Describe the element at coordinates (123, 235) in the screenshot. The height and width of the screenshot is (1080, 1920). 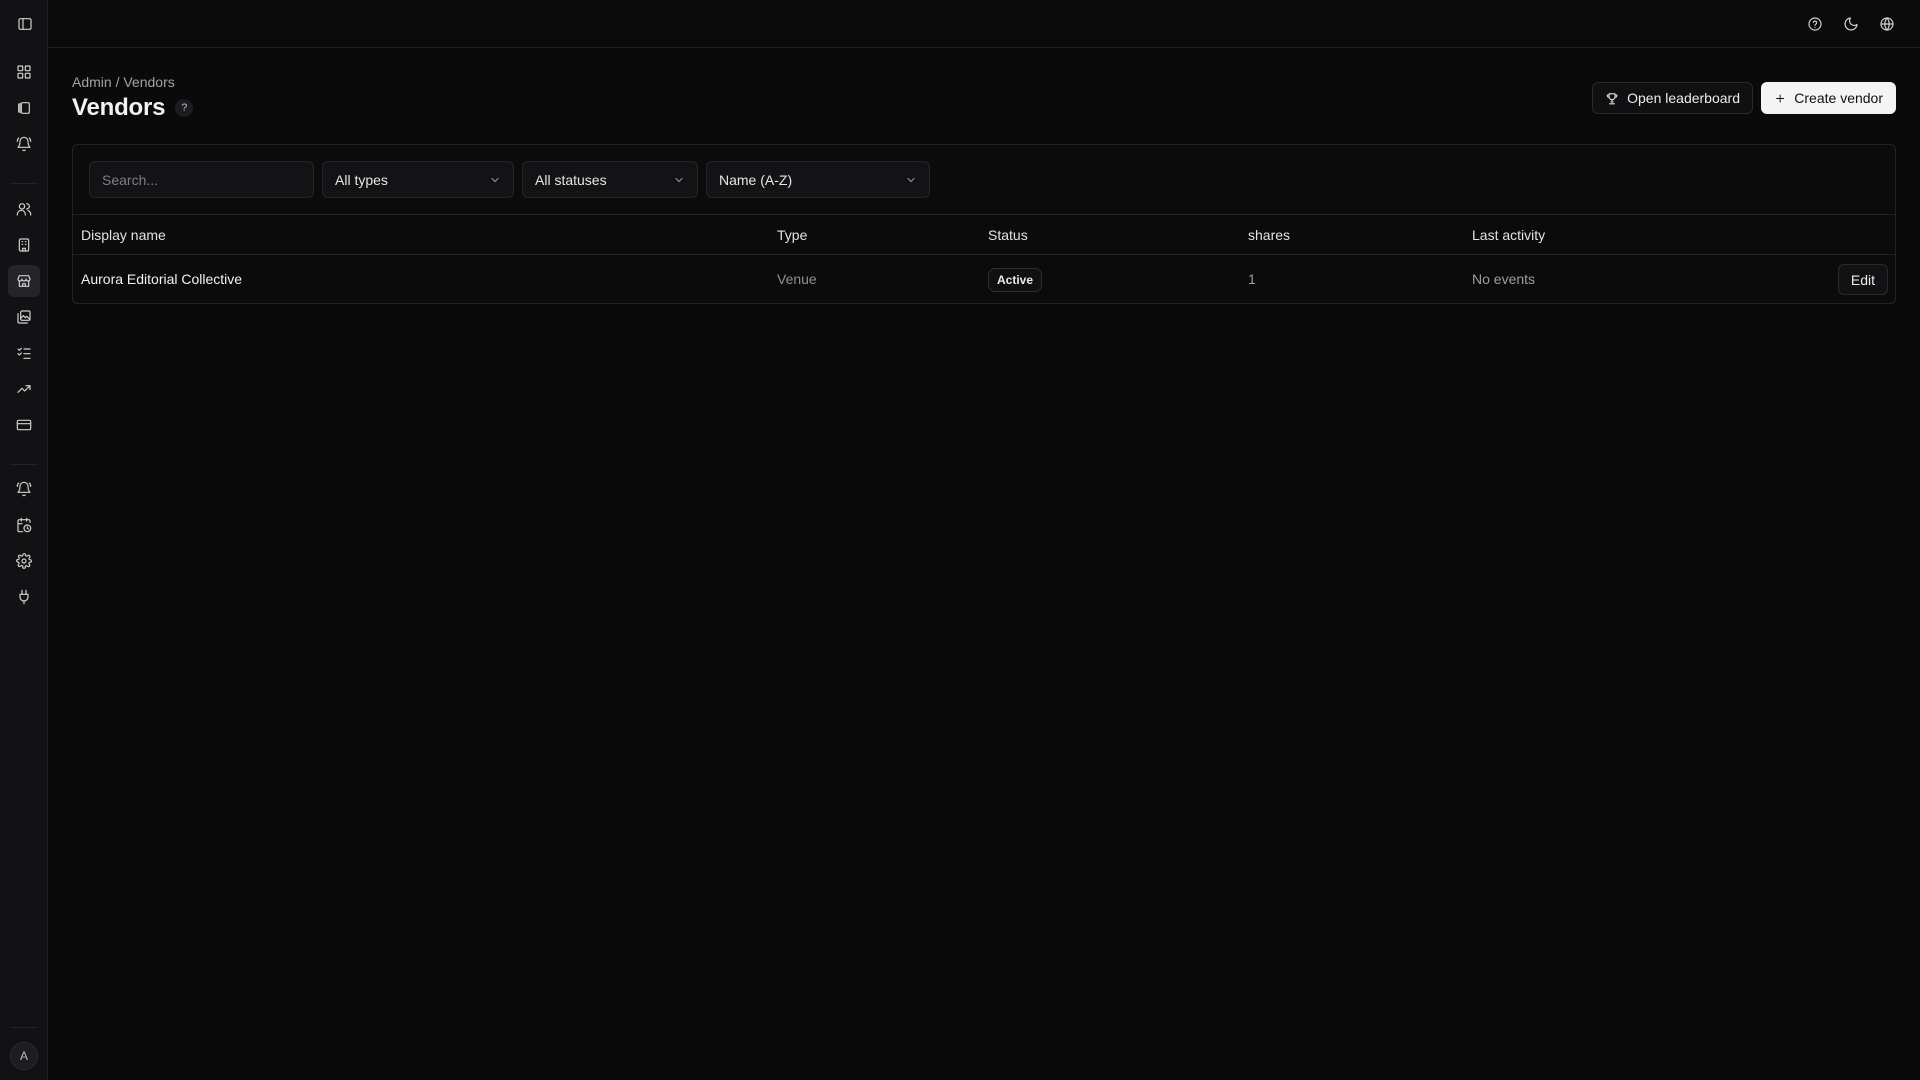
I see `column-header-display-name: Display name` at that location.